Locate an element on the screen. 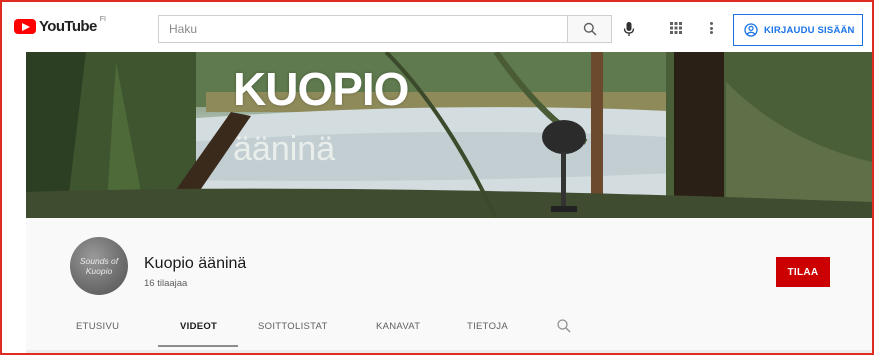 The image size is (874, 355). settings-menu-button is located at coordinates (711, 28).